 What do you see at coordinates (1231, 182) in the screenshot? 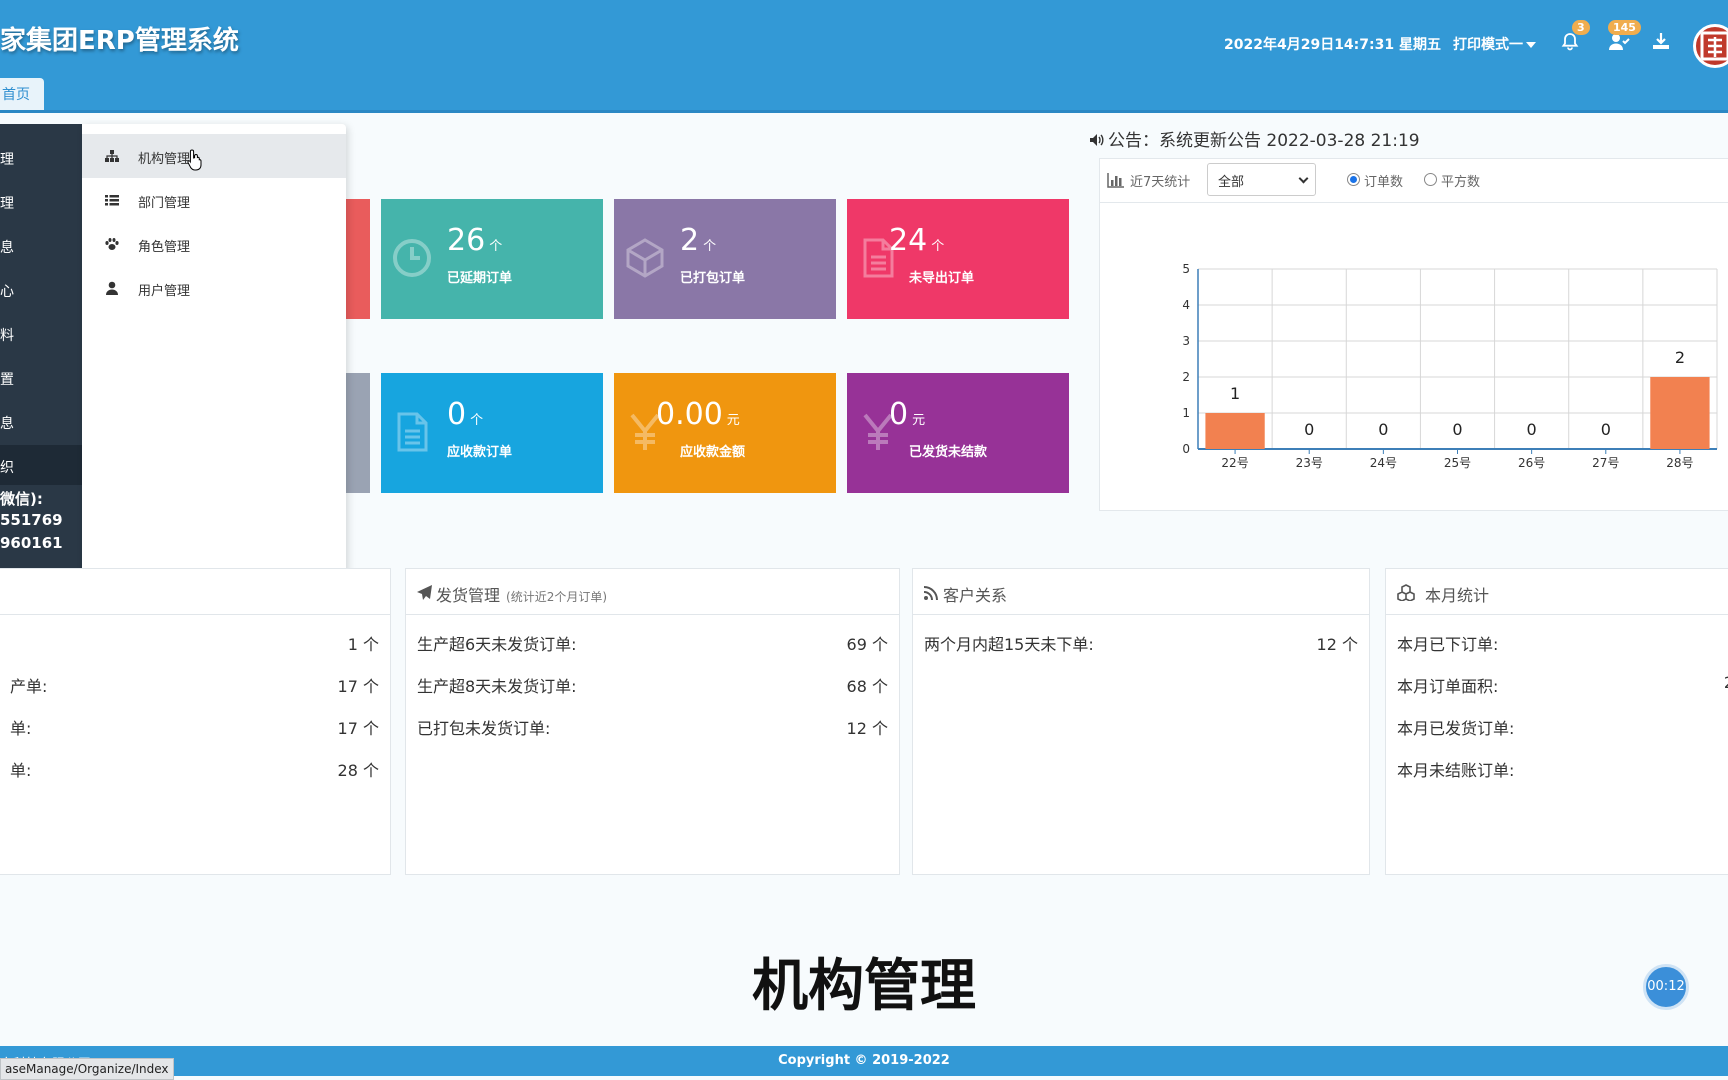
I see `chart-filter-value: 全部` at bounding box center [1231, 182].